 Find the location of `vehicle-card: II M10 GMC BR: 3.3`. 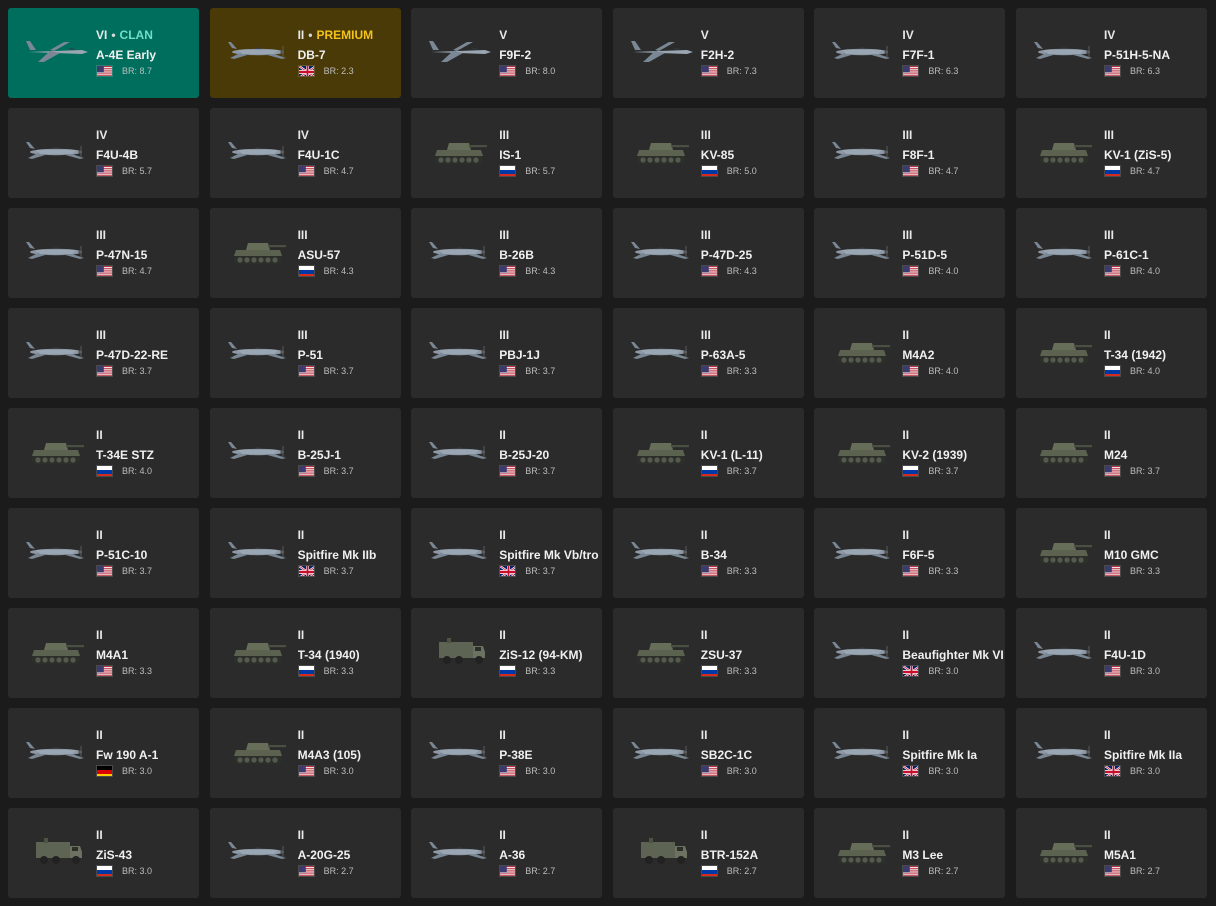

vehicle-card: II M10 GMC BR: 3.3 is located at coordinates (1111, 553).